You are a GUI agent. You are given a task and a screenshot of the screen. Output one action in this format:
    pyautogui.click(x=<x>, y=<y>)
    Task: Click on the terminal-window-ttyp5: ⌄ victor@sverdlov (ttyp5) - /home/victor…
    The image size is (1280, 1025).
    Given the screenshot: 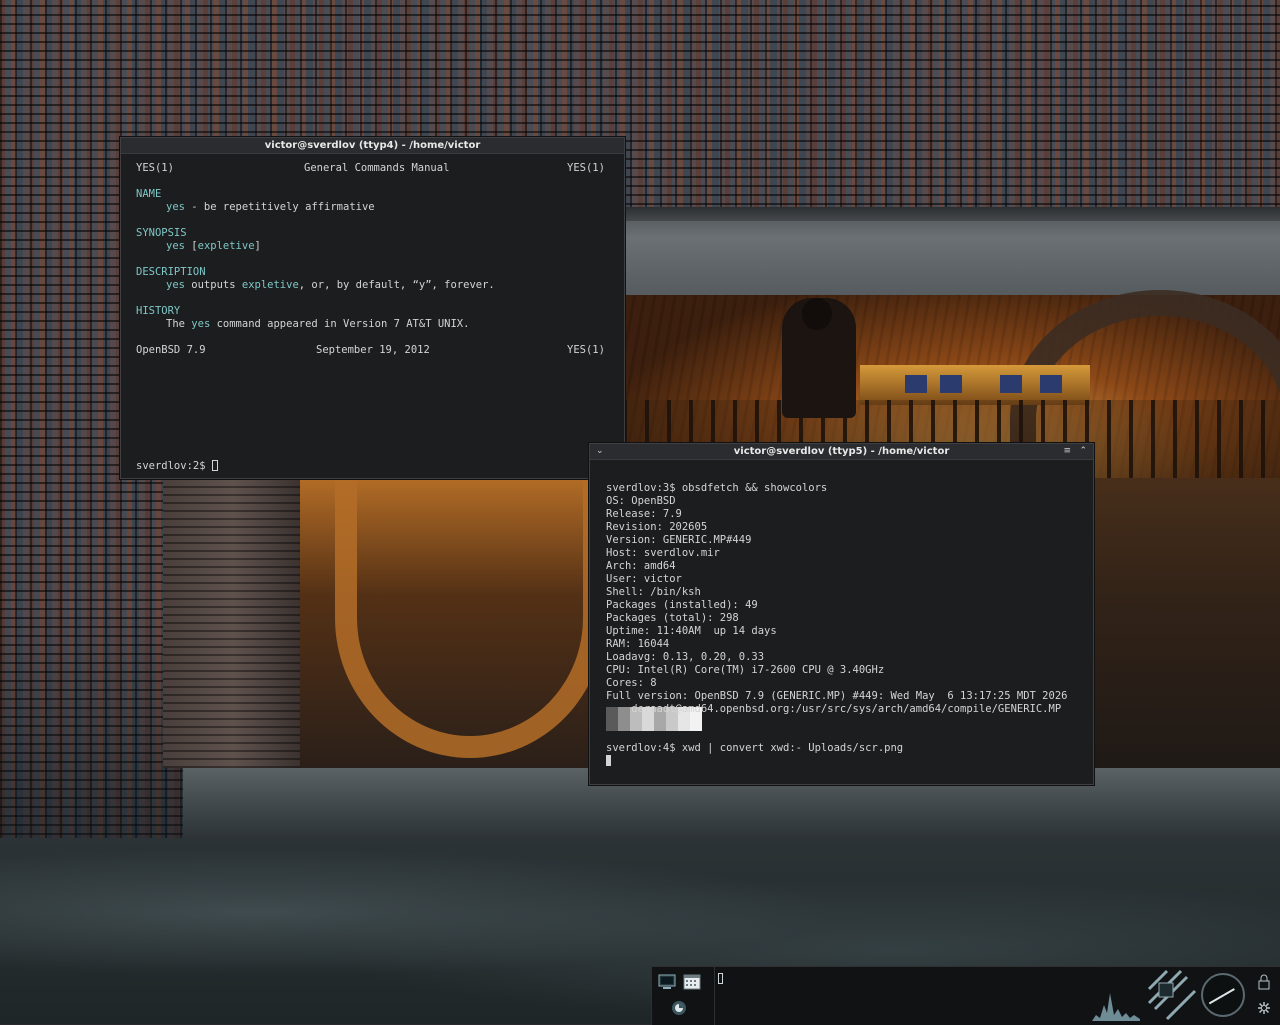 What is the action you would take?
    pyautogui.click(x=841, y=614)
    